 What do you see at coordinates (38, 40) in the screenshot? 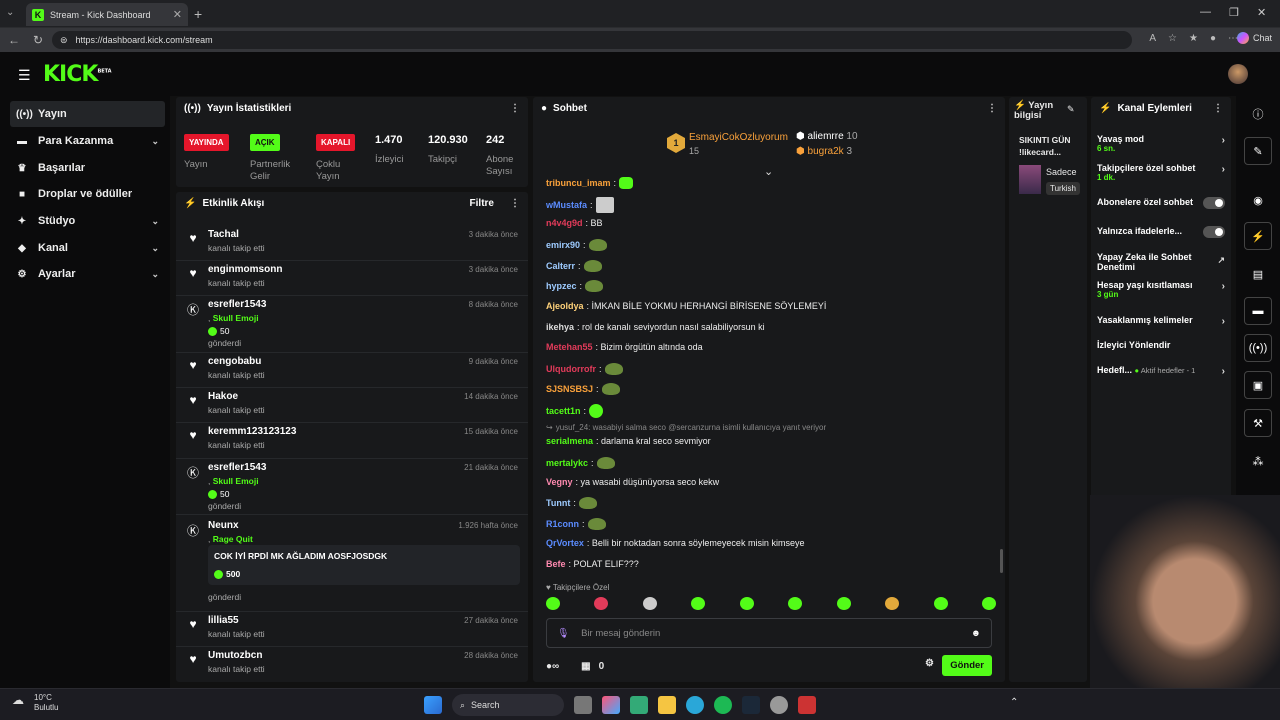
I see `reload-icon: ↻` at bounding box center [38, 40].